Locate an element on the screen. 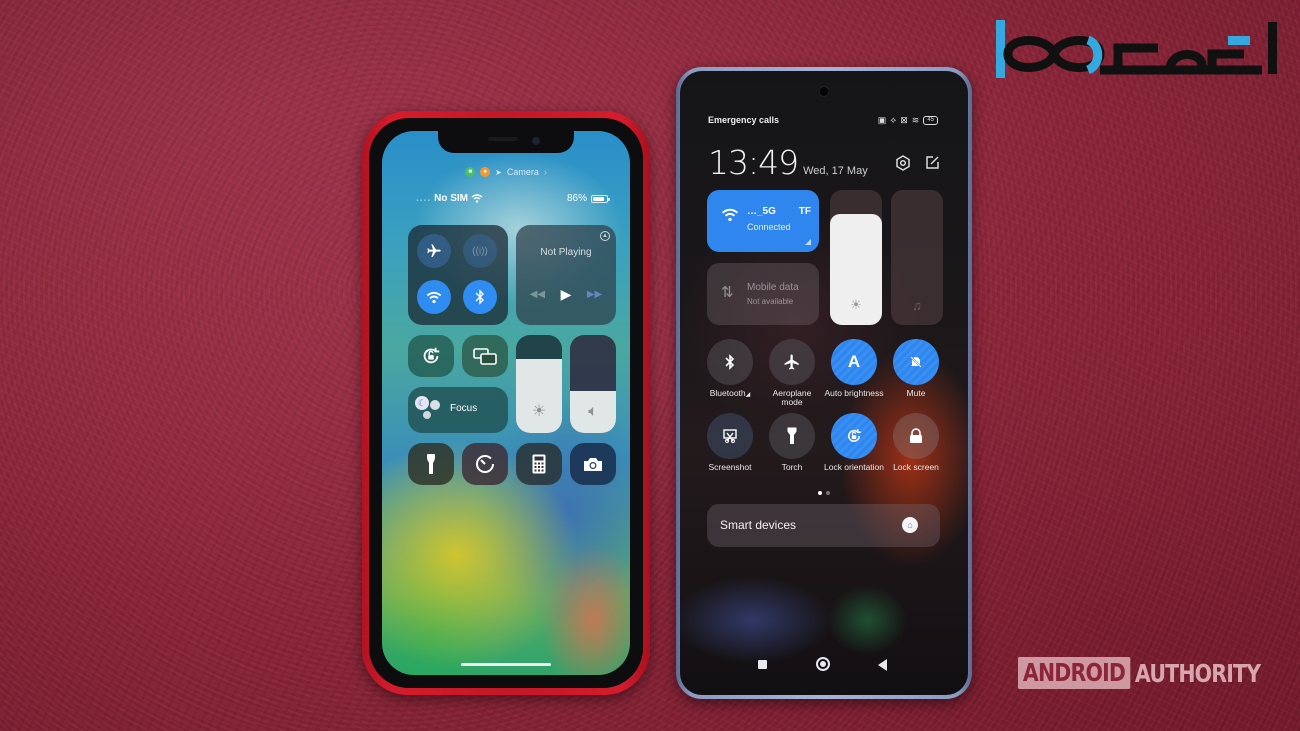  privacy-indicators: ■ ● ➤ Camera › is located at coordinates (506, 172).